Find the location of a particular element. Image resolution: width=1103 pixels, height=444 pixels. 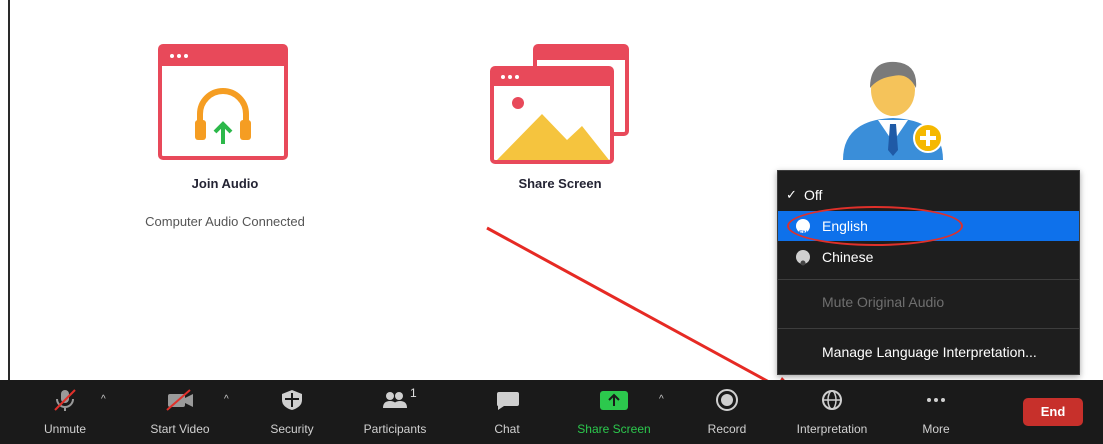

more-button: More is located at coordinates (936, 412).